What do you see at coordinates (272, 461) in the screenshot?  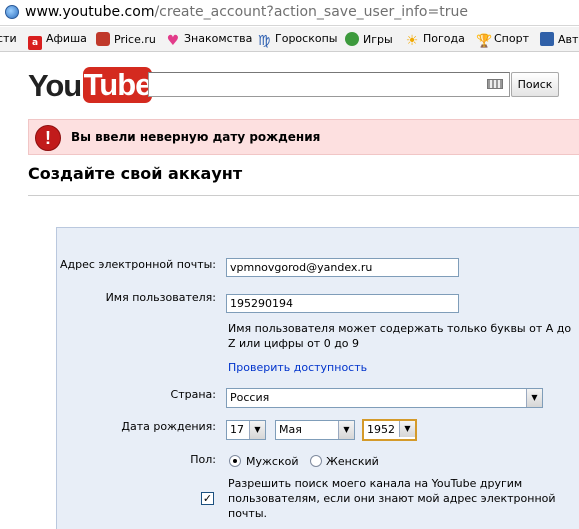 I see `gender-male-label: Мужской` at bounding box center [272, 461].